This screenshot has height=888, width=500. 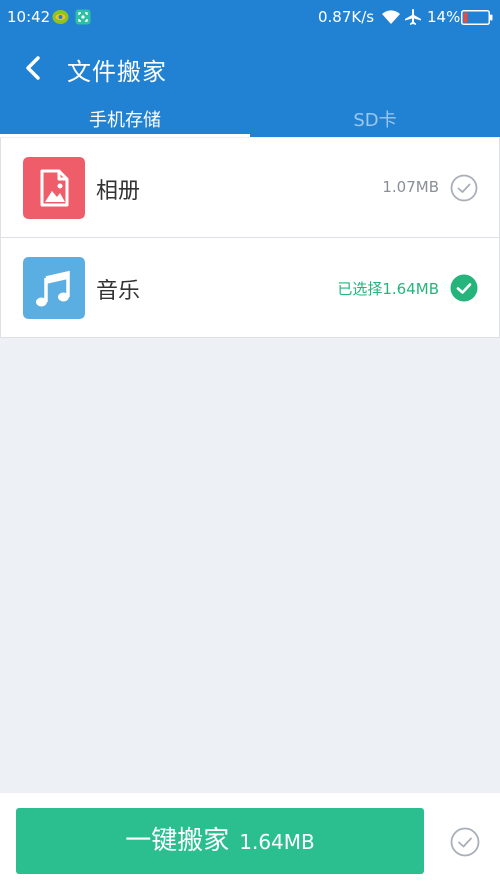 What do you see at coordinates (464, 288) in the screenshot?
I see `check-circle-filled-icon` at bounding box center [464, 288].